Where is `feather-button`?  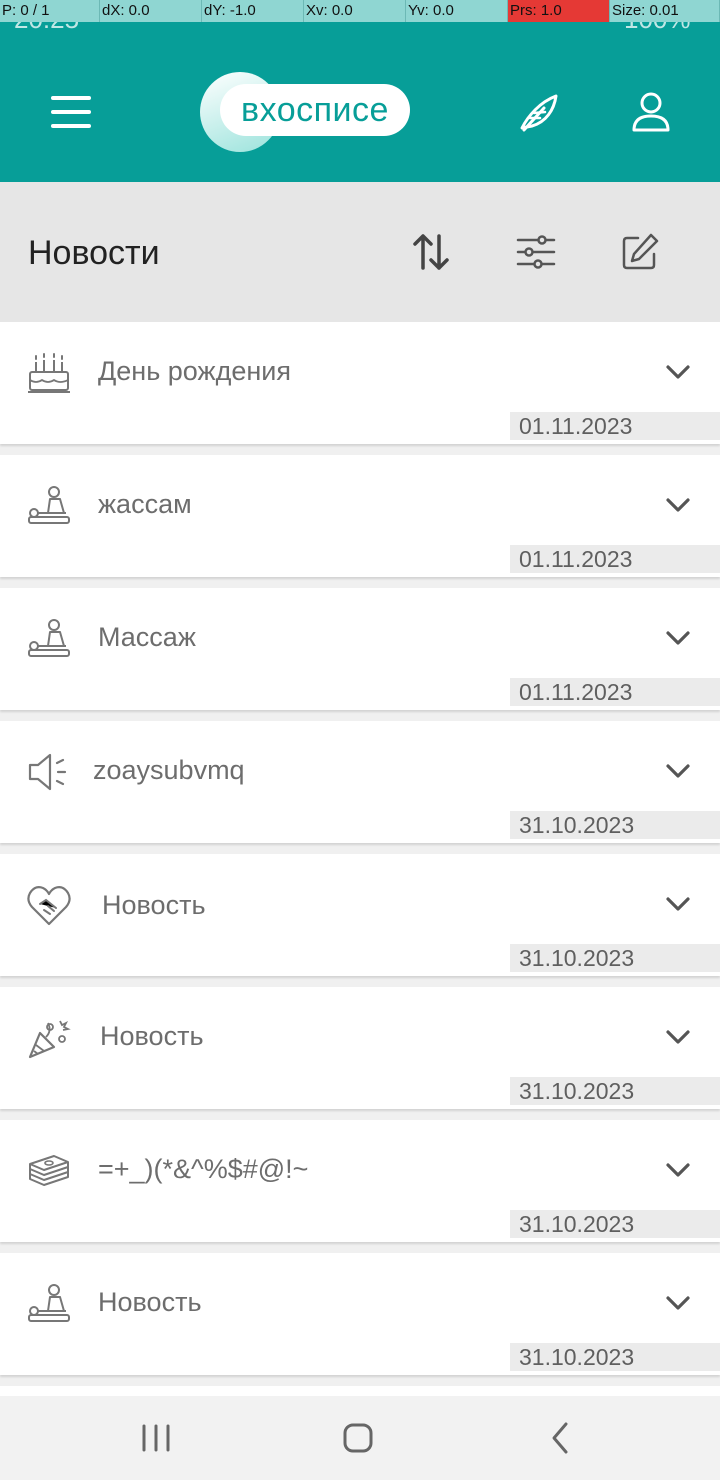 feather-button is located at coordinates (539, 113).